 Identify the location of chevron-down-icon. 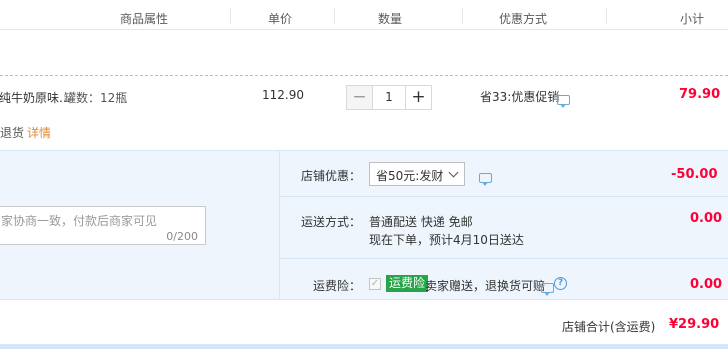
(453, 172).